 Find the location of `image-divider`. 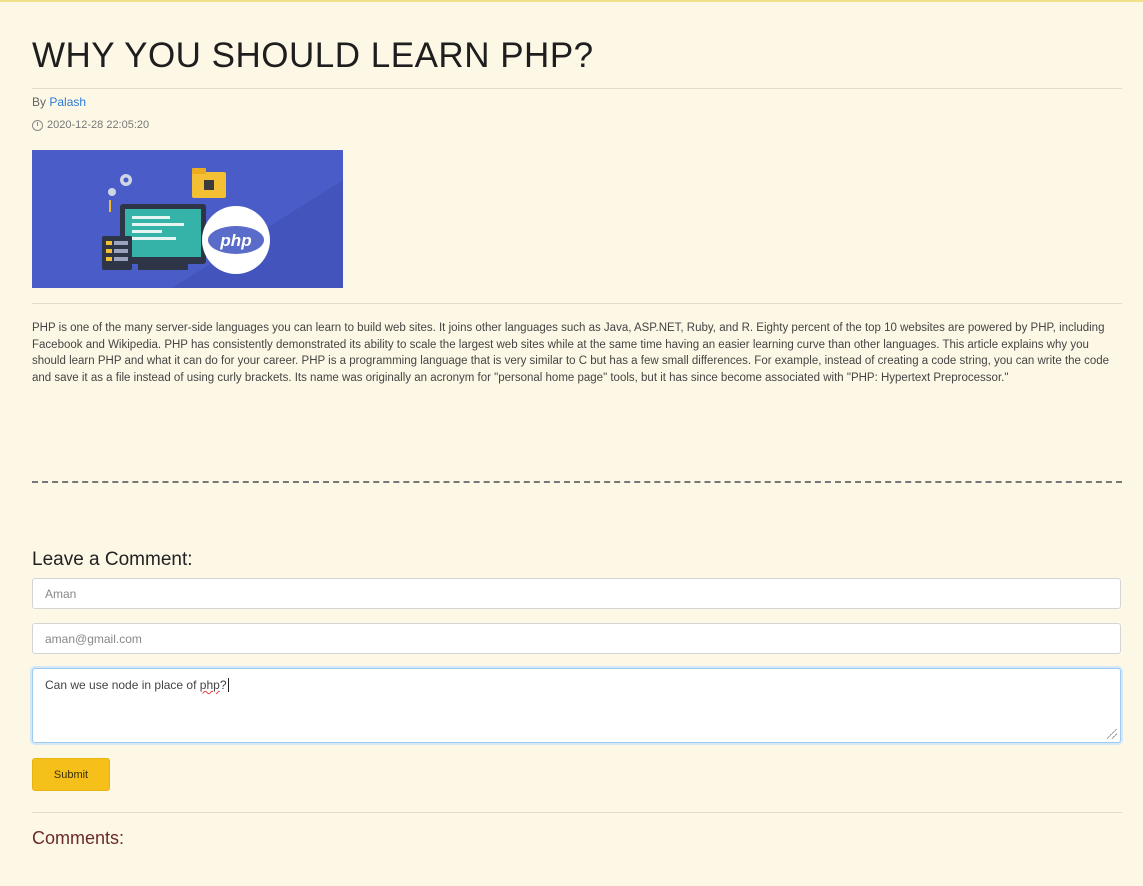

image-divider is located at coordinates (577, 303).